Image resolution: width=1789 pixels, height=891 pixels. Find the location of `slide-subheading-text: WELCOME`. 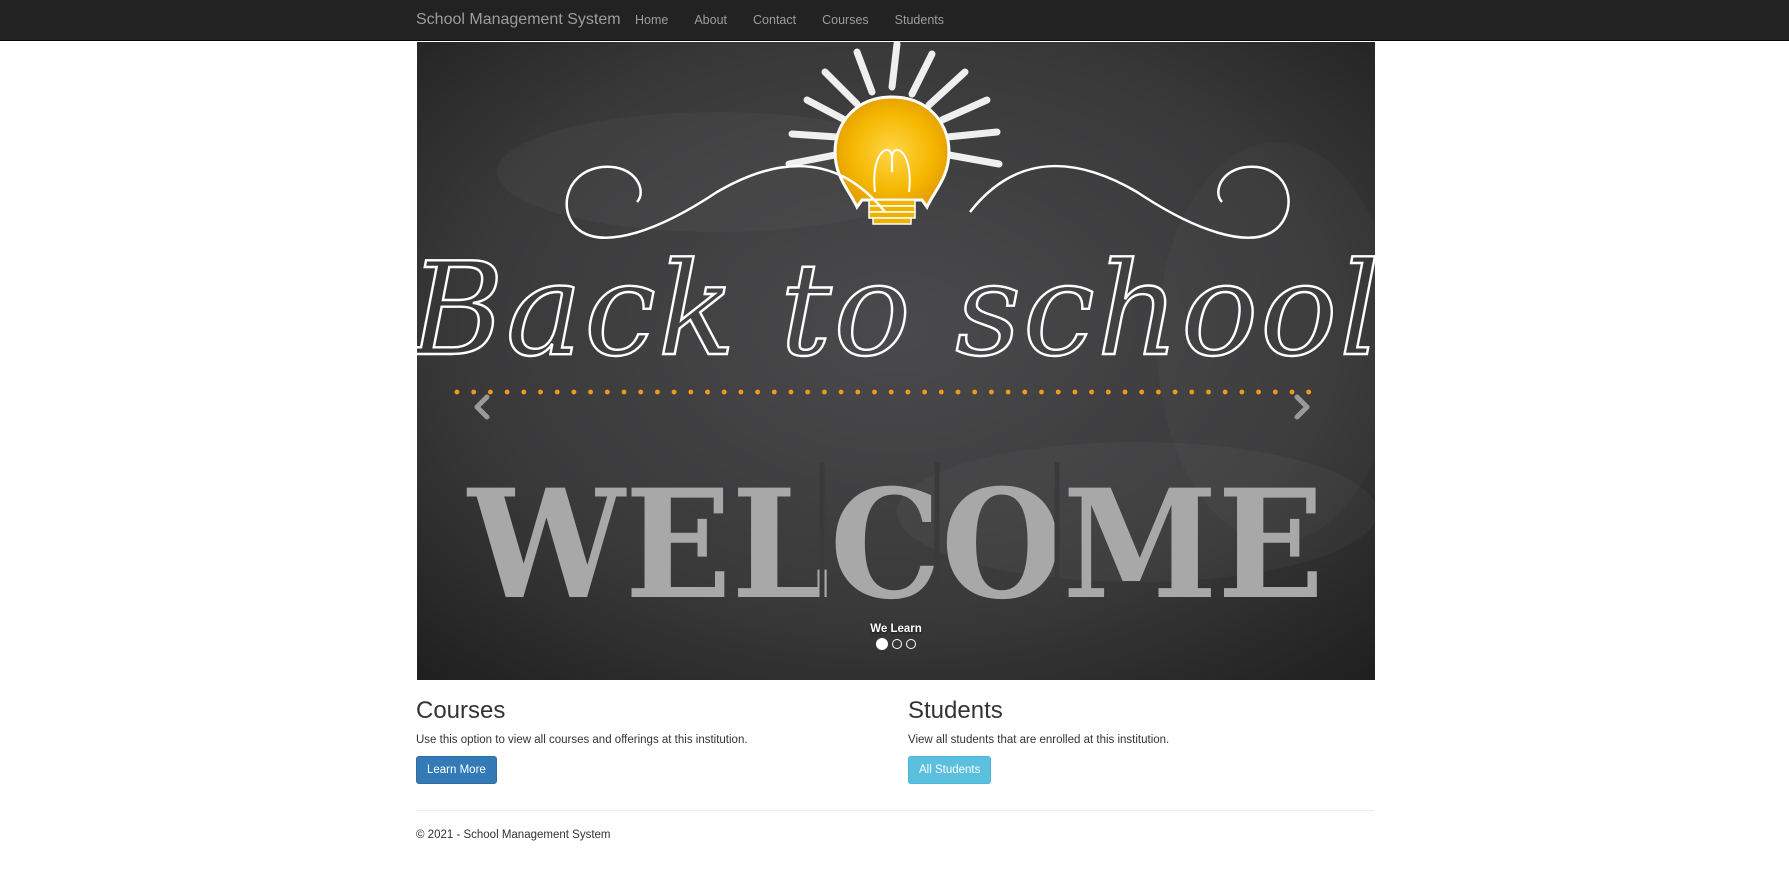

slide-subheading-text: WELCOME is located at coordinates (895, 545).